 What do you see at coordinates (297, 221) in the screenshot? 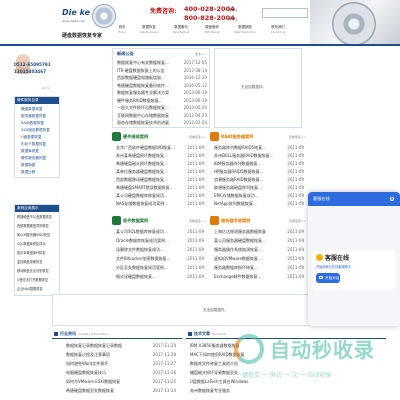
I see `server-cases-more: 查看更多>>` at bounding box center [297, 221].